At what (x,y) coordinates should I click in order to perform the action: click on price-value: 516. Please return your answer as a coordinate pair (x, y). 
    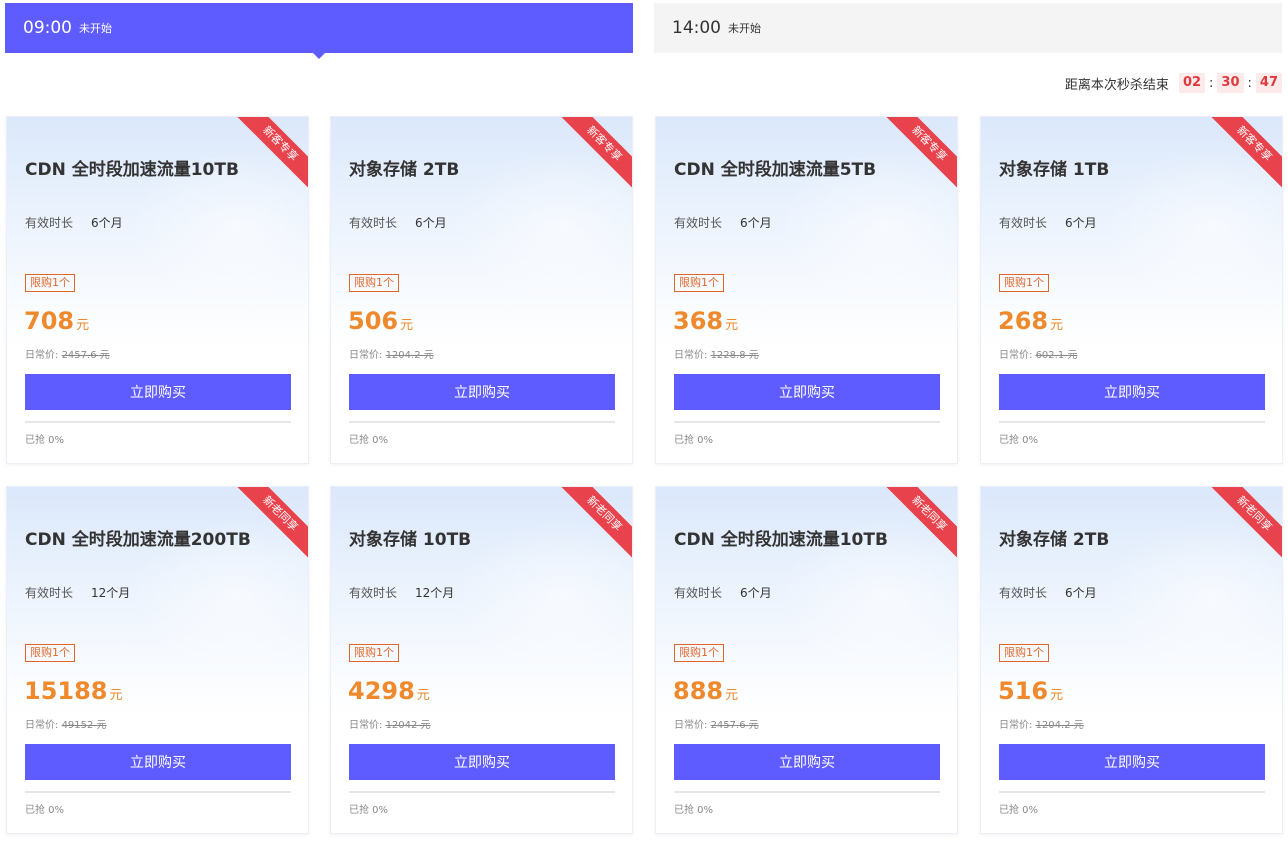
    Looking at the image, I should click on (1023, 691).